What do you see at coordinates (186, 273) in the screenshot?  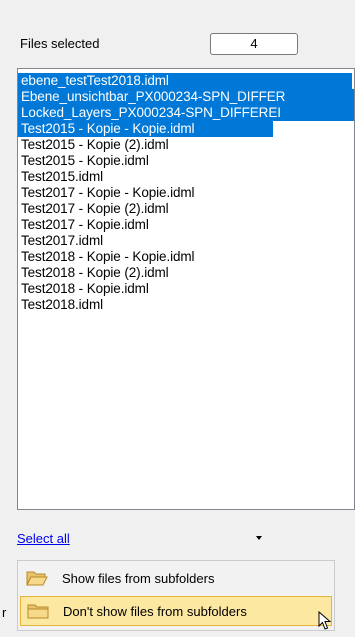 I see `file-list-item: Test2018 - Kopie (2).idml` at bounding box center [186, 273].